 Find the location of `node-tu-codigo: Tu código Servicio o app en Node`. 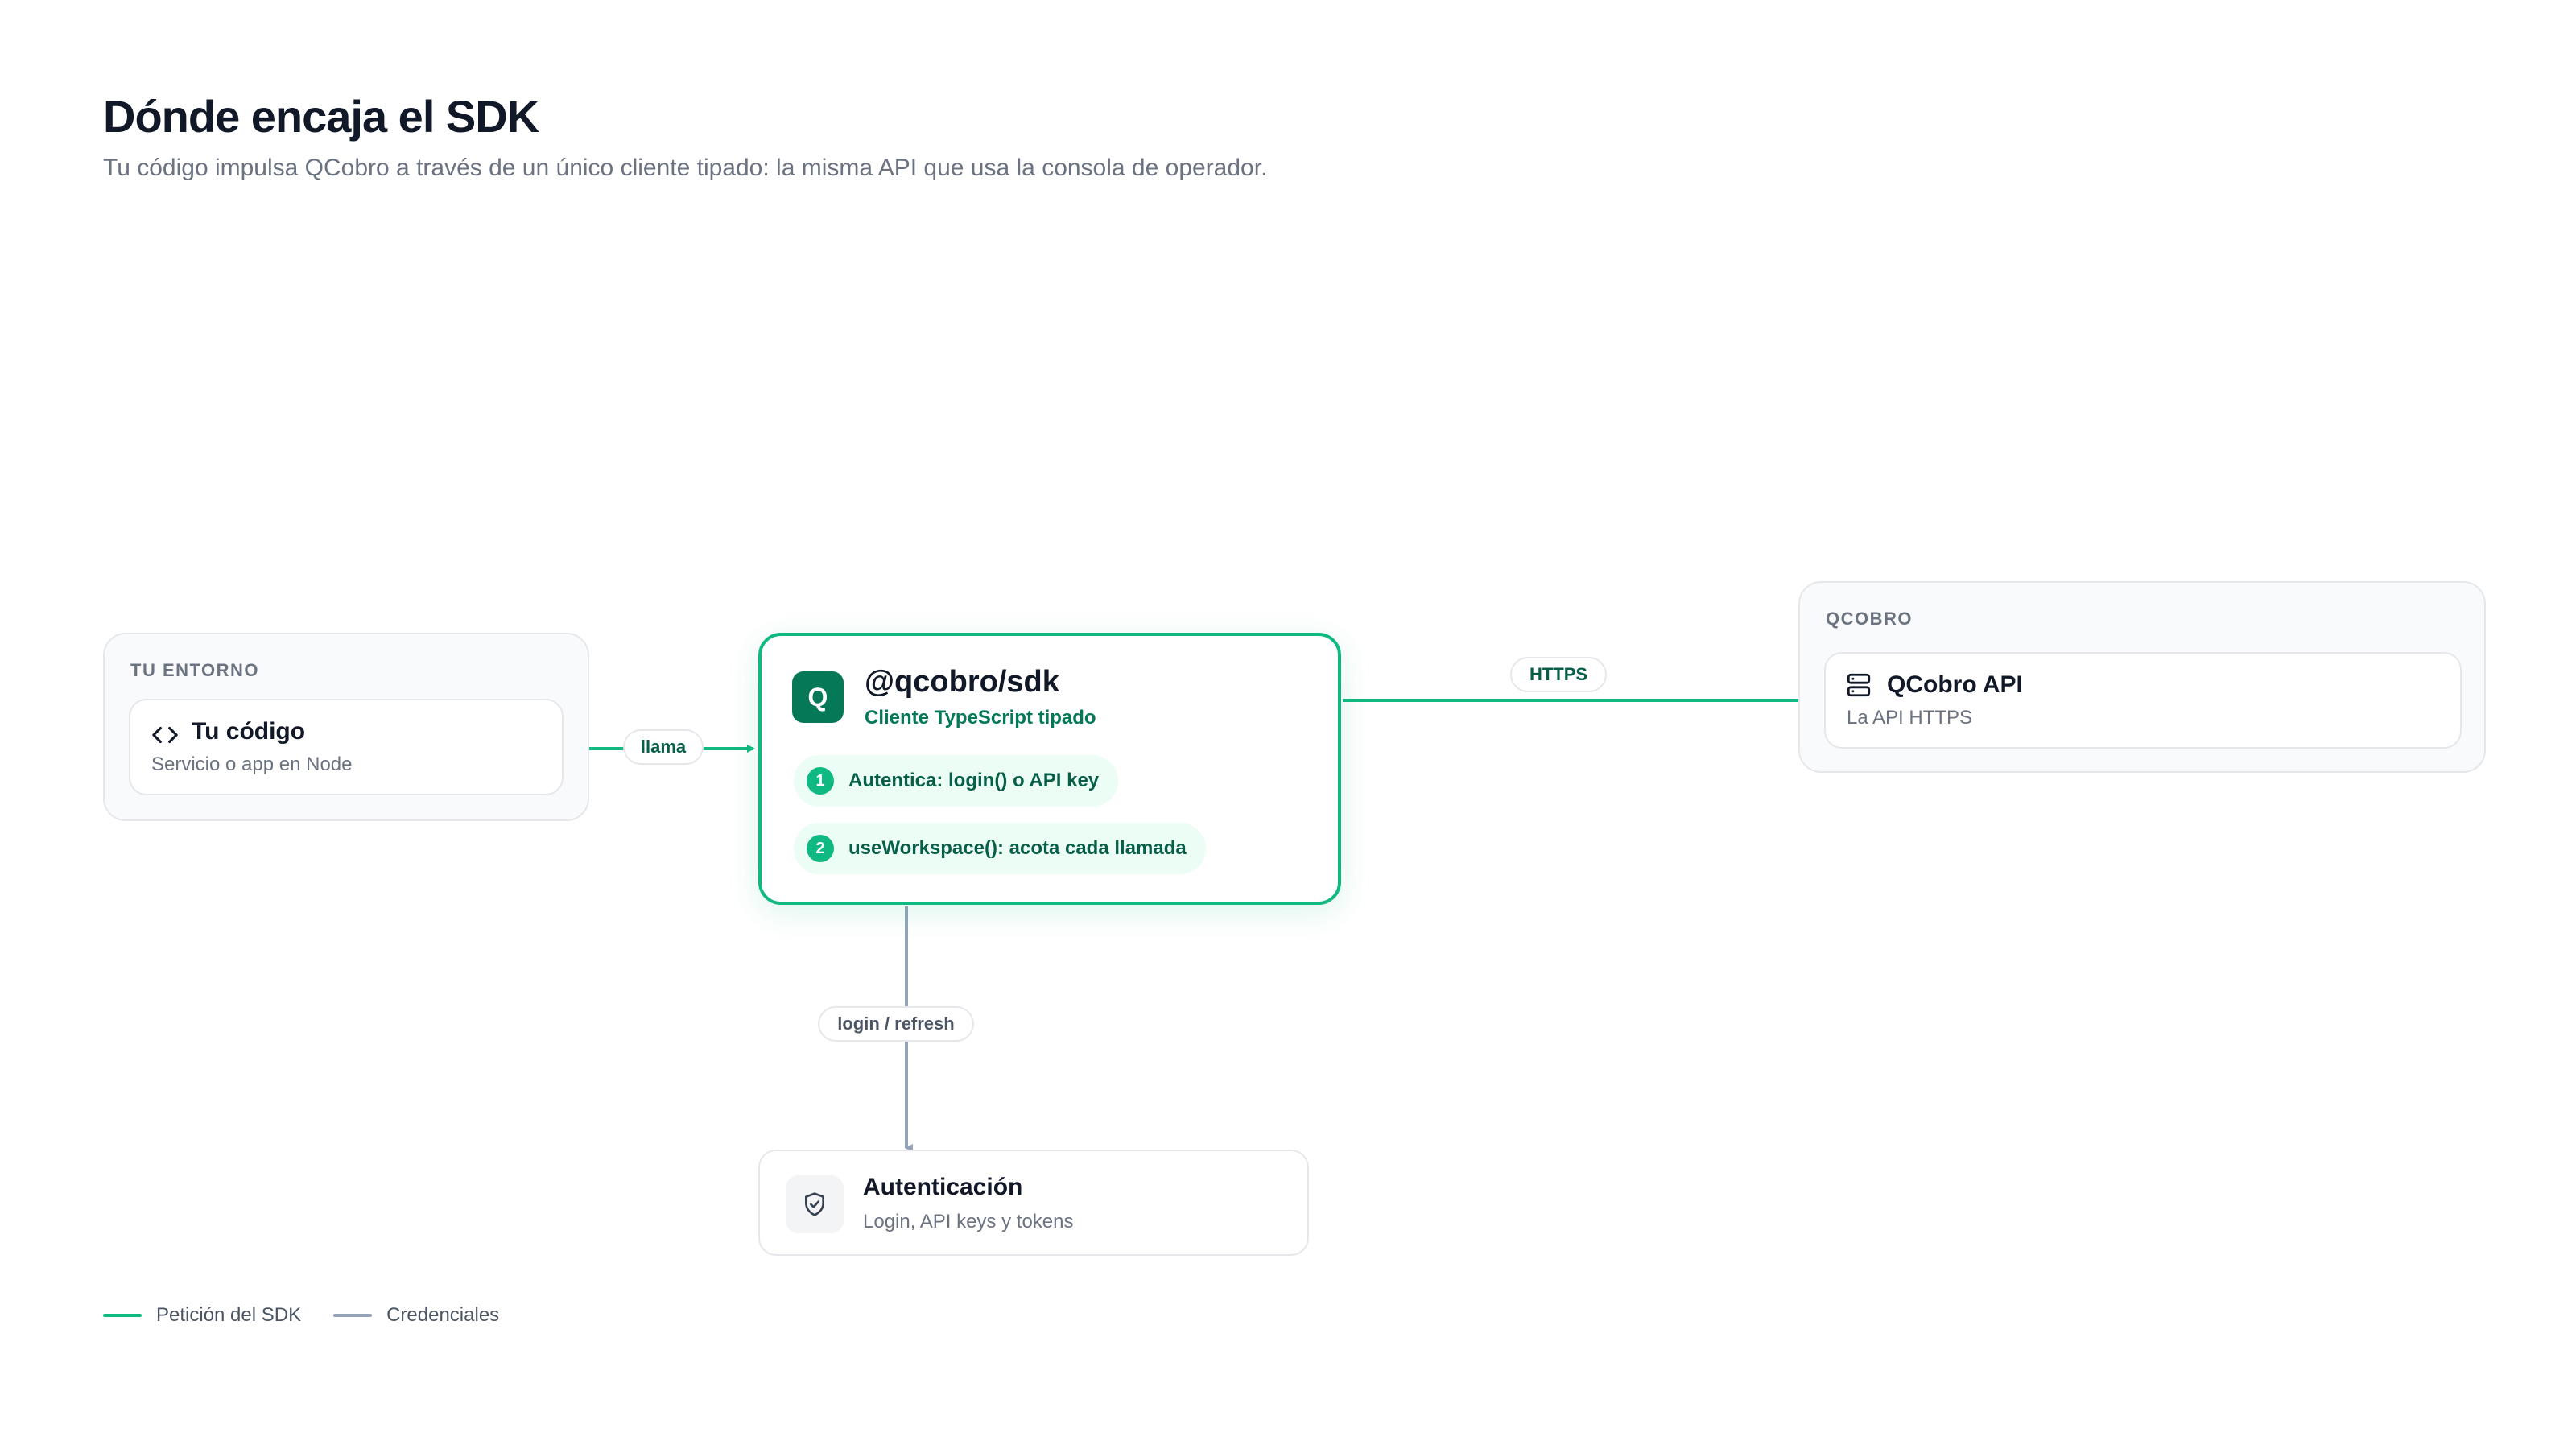

node-tu-codigo: Tu código Servicio o app en Node is located at coordinates (346, 747).